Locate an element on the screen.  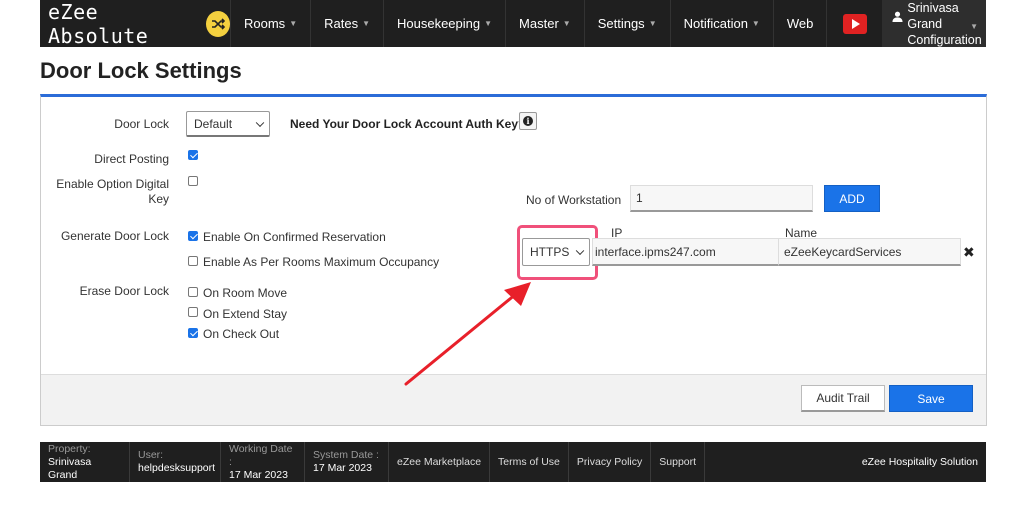
confirmed-reservation-checkbox is located at coordinates (193, 236).